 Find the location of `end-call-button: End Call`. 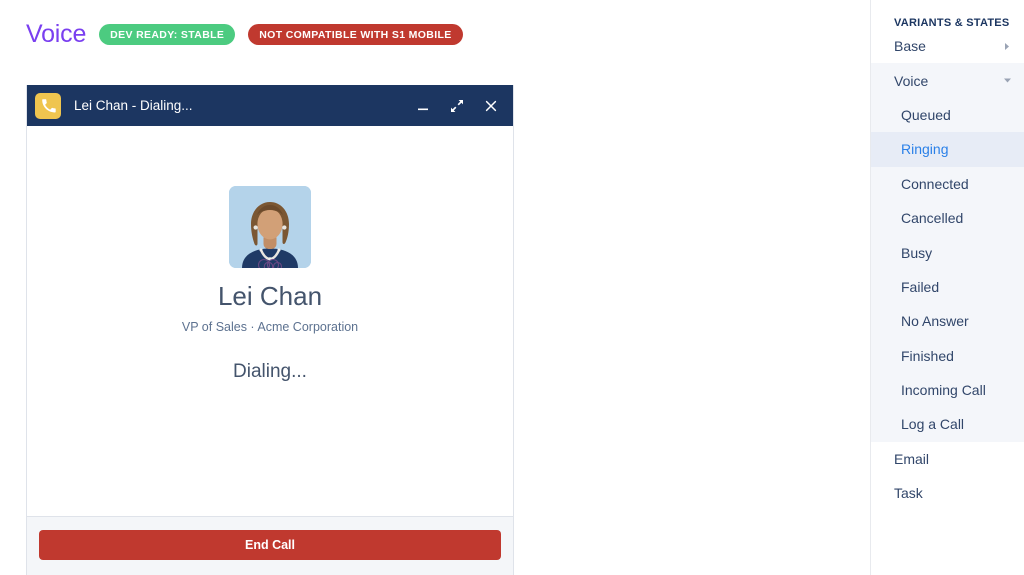

end-call-button: End Call is located at coordinates (270, 545).